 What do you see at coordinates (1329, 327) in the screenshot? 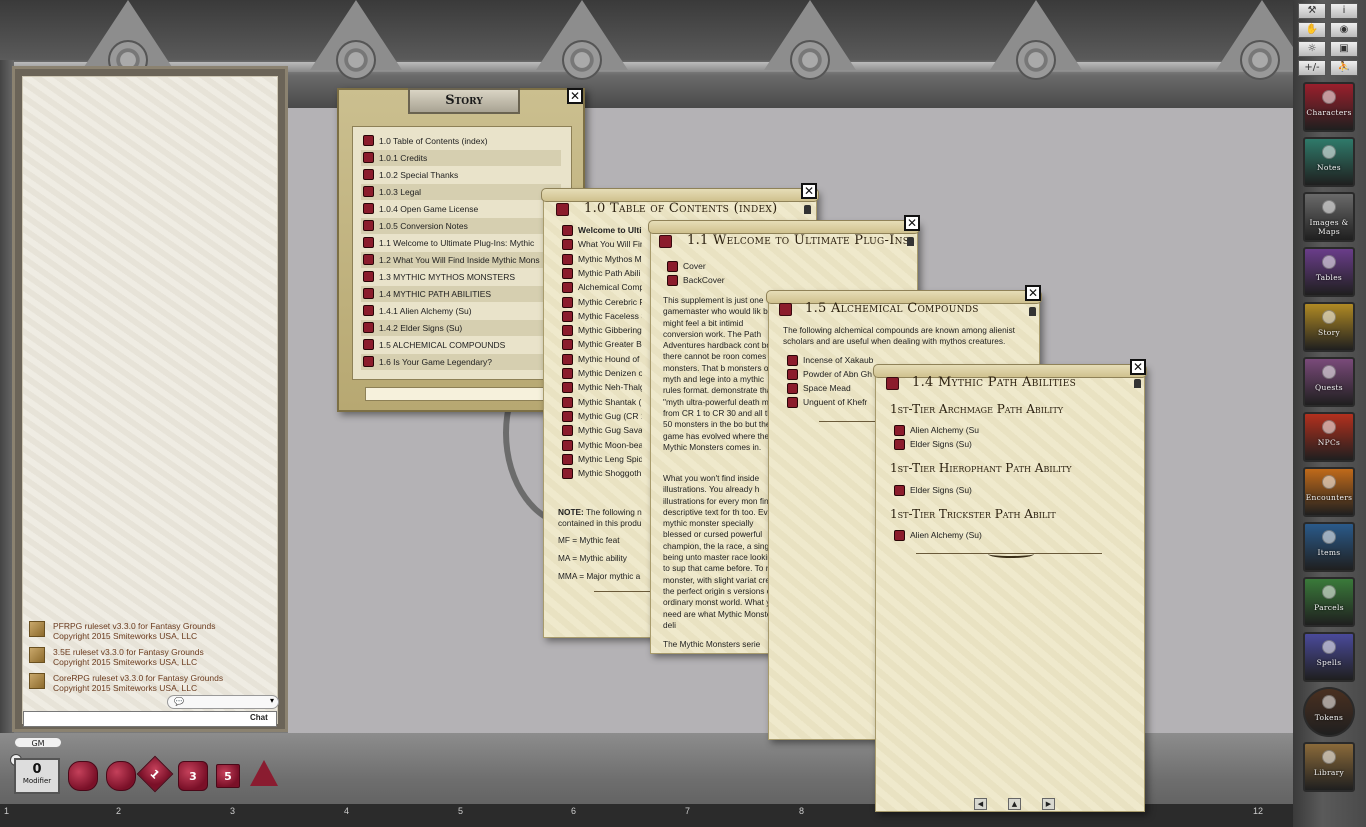
I see `sidebar-button-story: Story` at bounding box center [1329, 327].